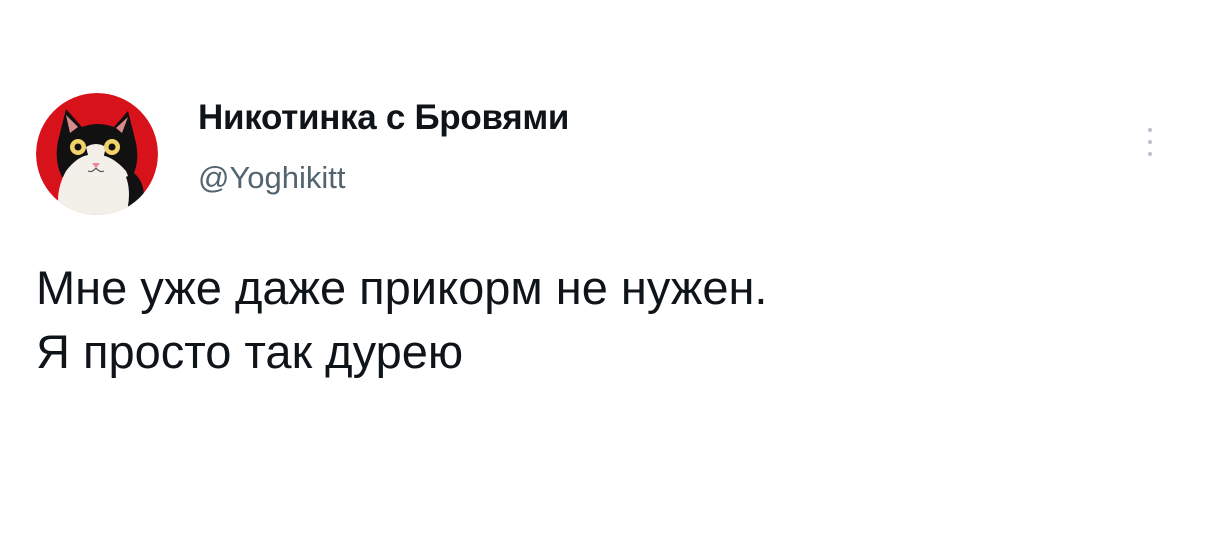  Describe the element at coordinates (402, 287) in the screenshot. I see `tweet-text-line: Мне уже даже прикорм не нужен.` at that location.